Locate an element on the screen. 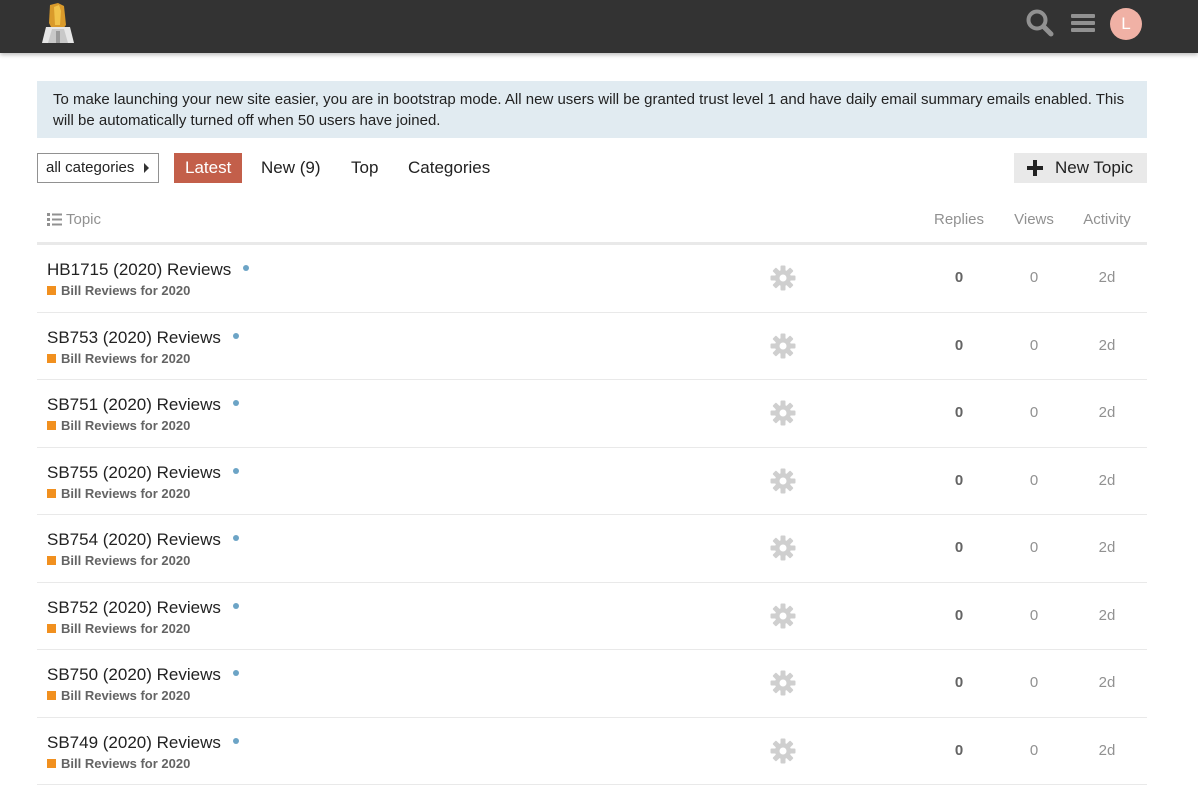 The width and height of the screenshot is (1198, 785). hamburger-menu-button is located at coordinates (1082, 23).